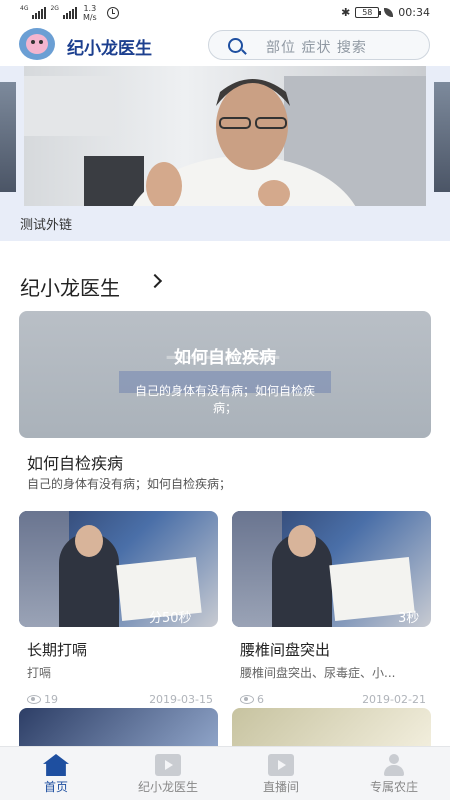 This screenshot has width=450, height=800. Describe the element at coordinates (170, 618) in the screenshot. I see `video-duration: 分50秒` at that location.